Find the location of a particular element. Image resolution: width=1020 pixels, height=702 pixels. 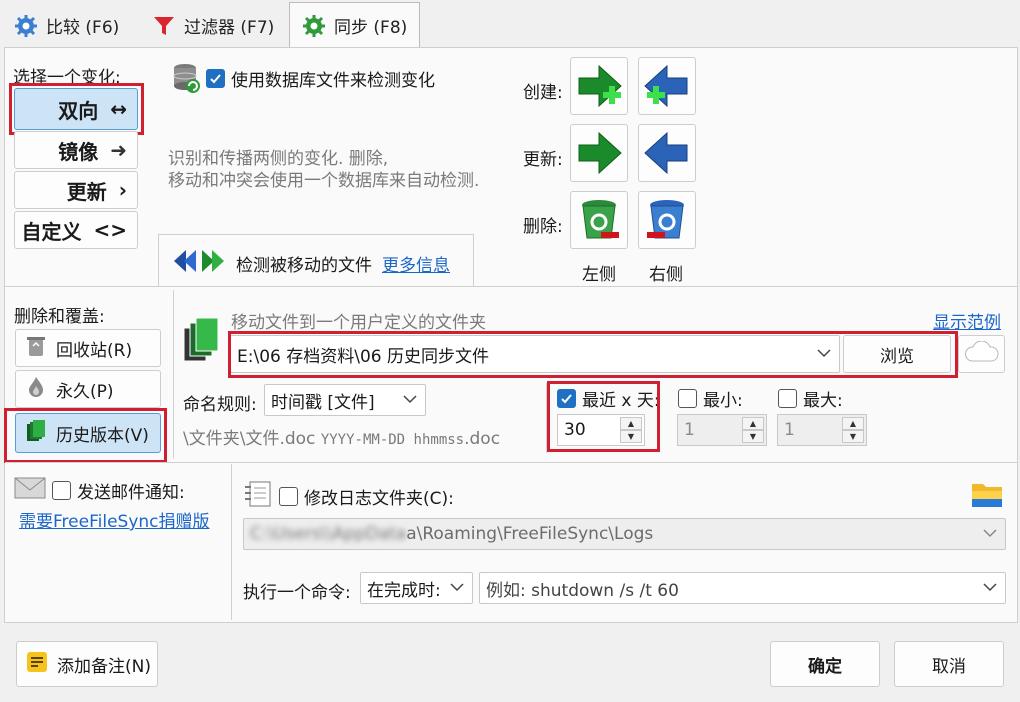

blue-arrow-plus-icon is located at coordinates (666, 86).